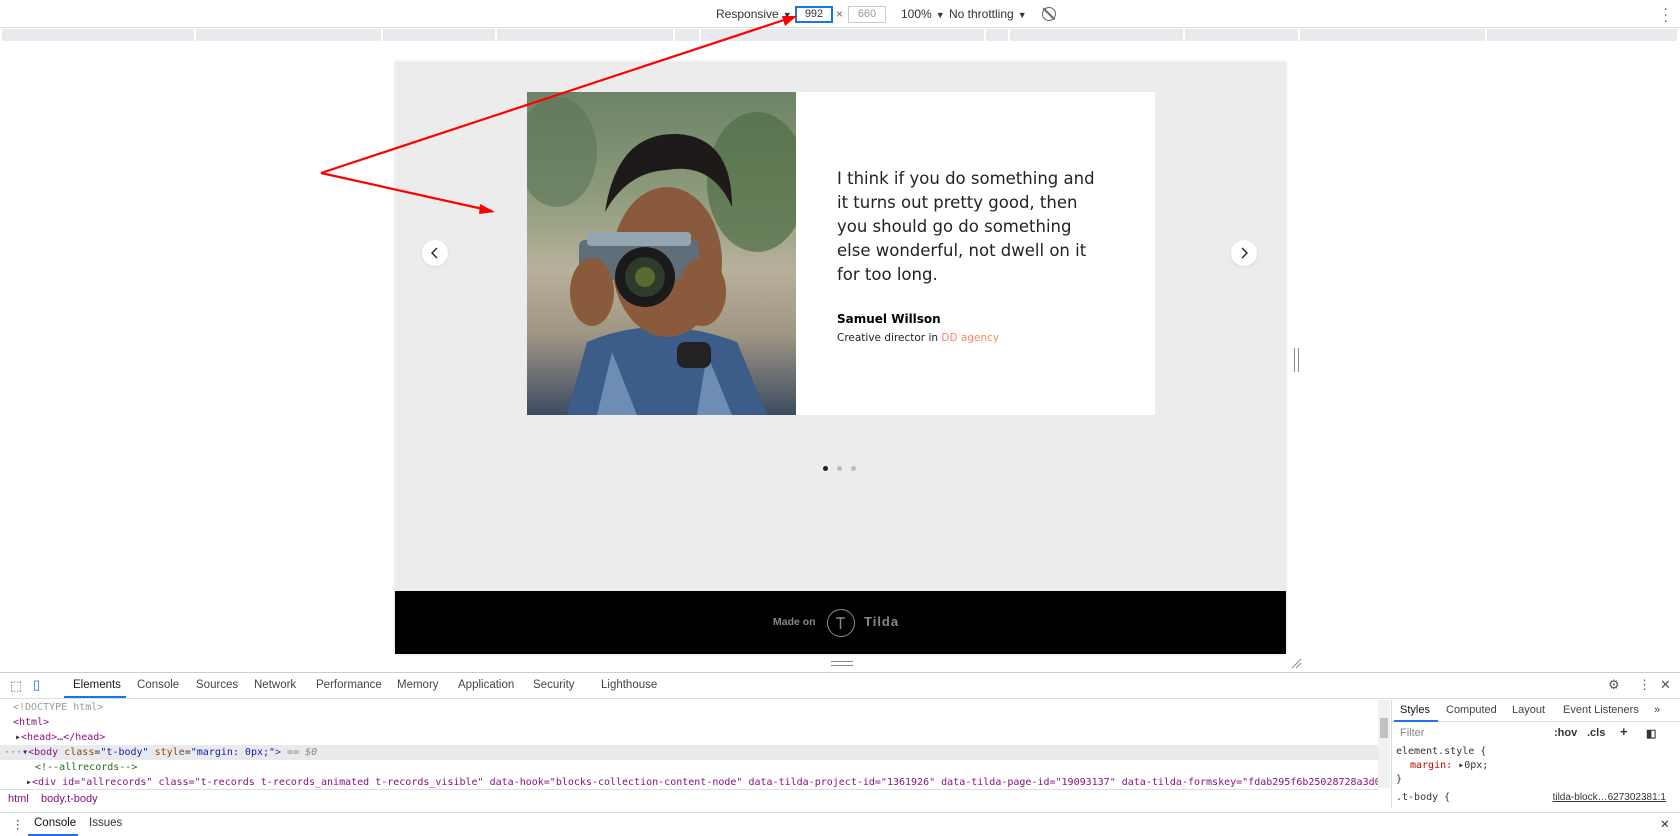 The image size is (1680, 836). Describe the element at coordinates (275, 685) in the screenshot. I see `tab-network: Network` at that location.